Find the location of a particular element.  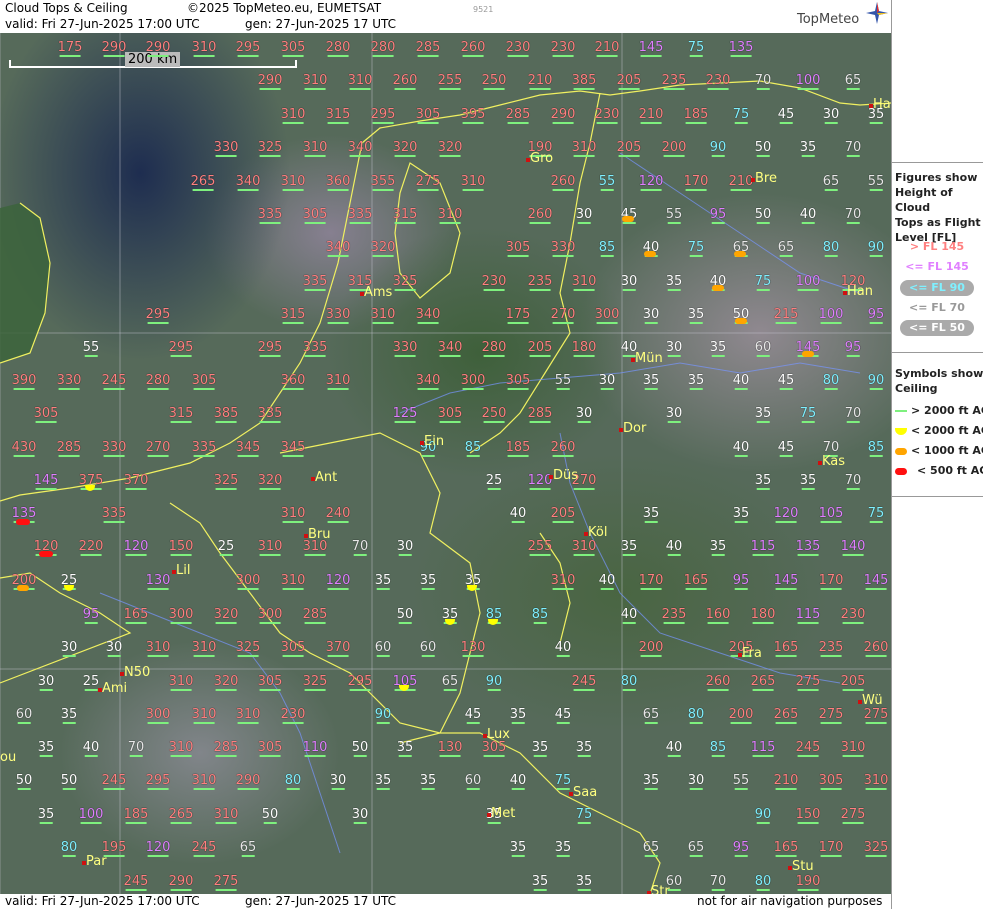

cloud-top-value: 325 is located at coordinates (876, 847).